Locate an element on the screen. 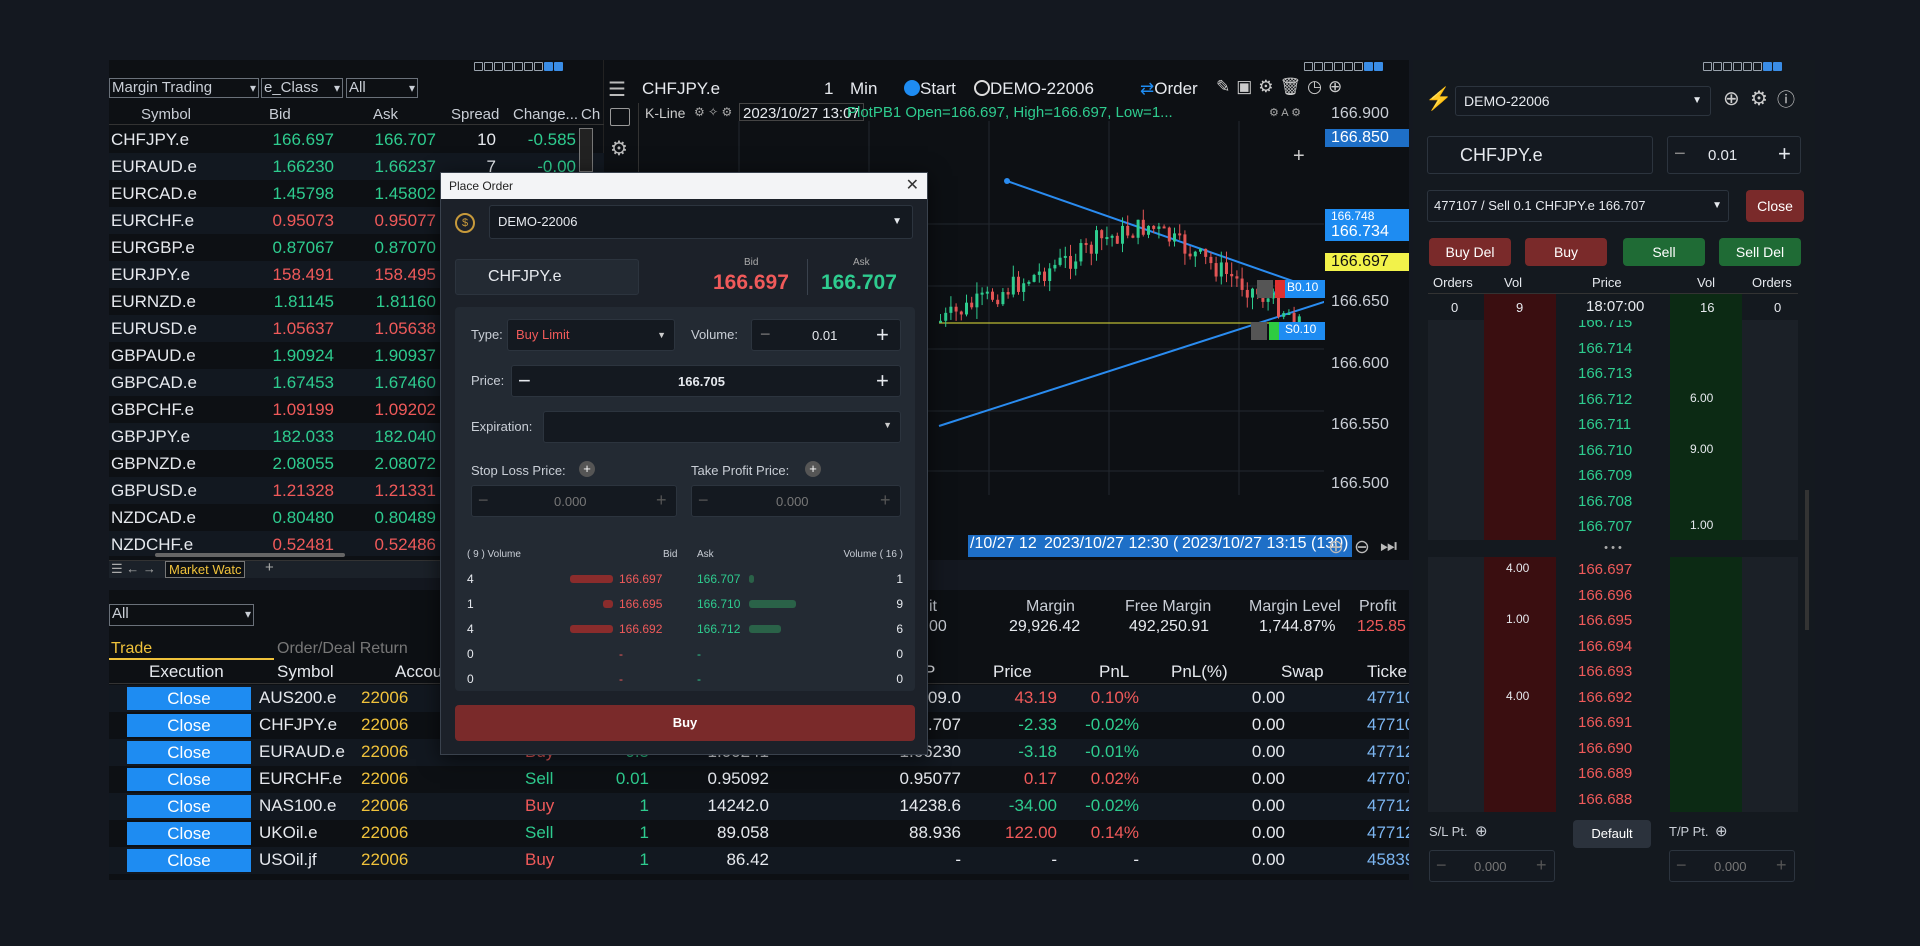  symbol-field: CHFJPY.e is located at coordinates (1540, 155).